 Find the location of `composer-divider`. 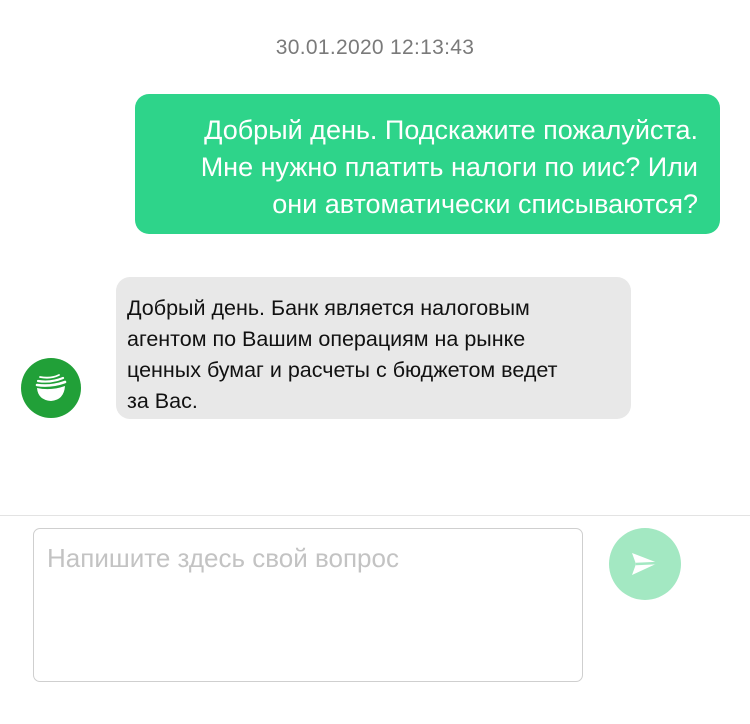

composer-divider is located at coordinates (375, 515).